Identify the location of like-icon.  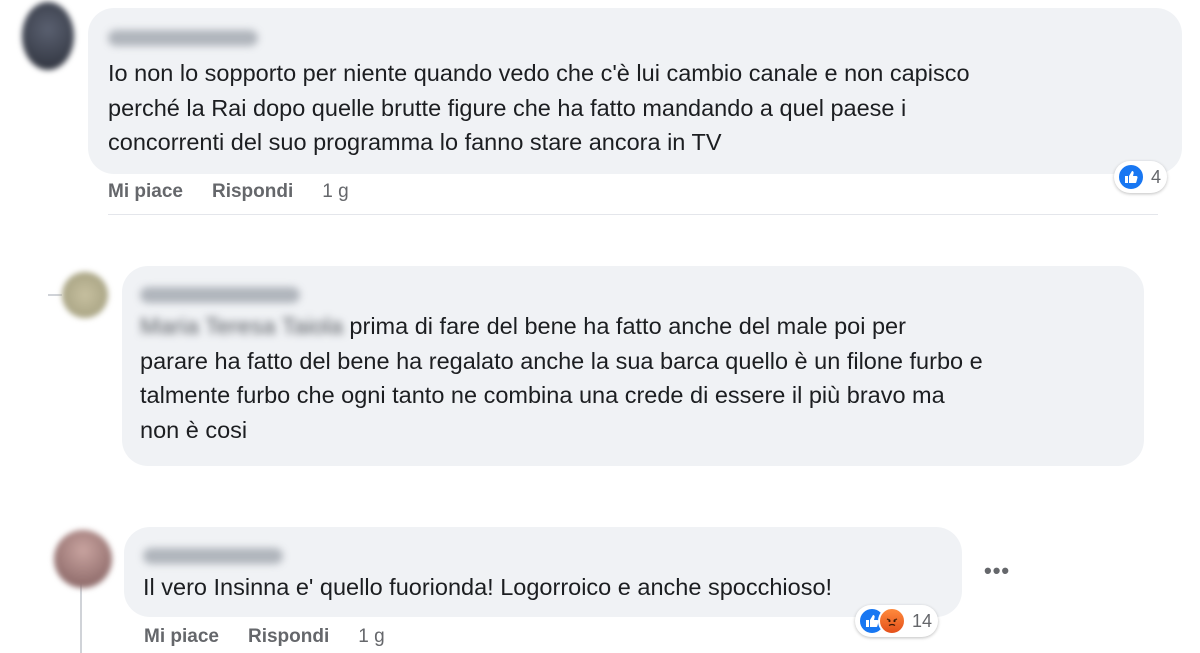
(1131, 177).